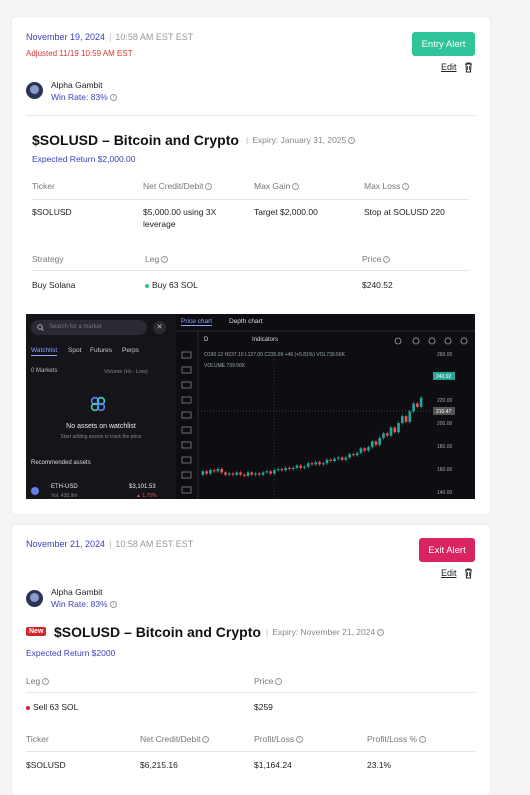  Describe the element at coordinates (101, 437) in the screenshot. I see `empty-watchlist-subtitle: Start adding assets to track the price` at that location.